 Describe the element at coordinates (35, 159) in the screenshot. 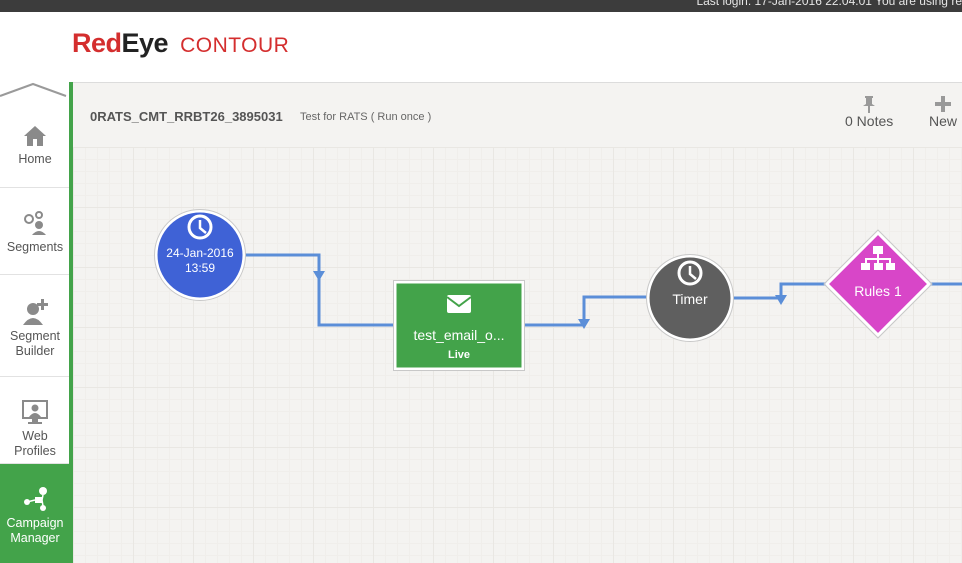

I see `sidebar-item-label: Home` at that location.